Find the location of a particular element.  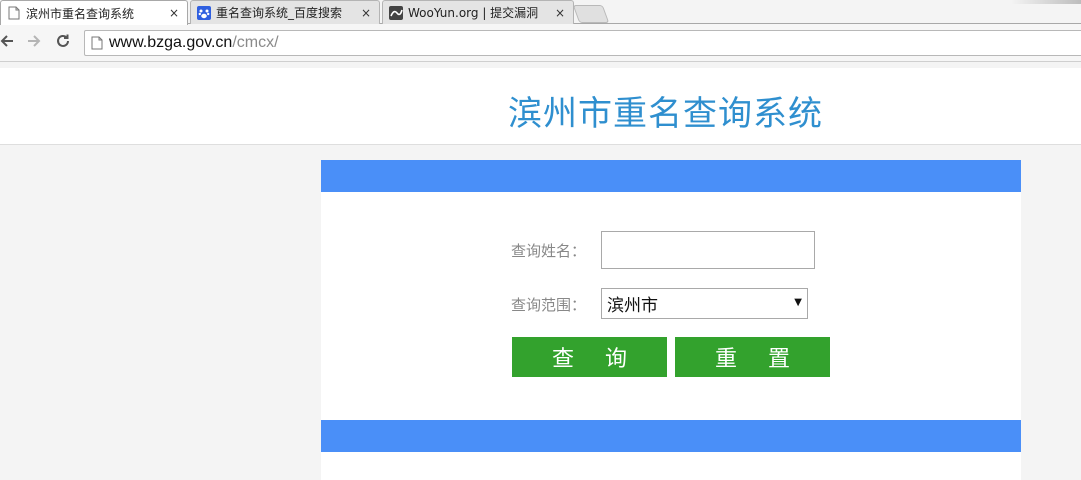

tab-title: 重名查询系统_百度搜索 is located at coordinates (279, 13).